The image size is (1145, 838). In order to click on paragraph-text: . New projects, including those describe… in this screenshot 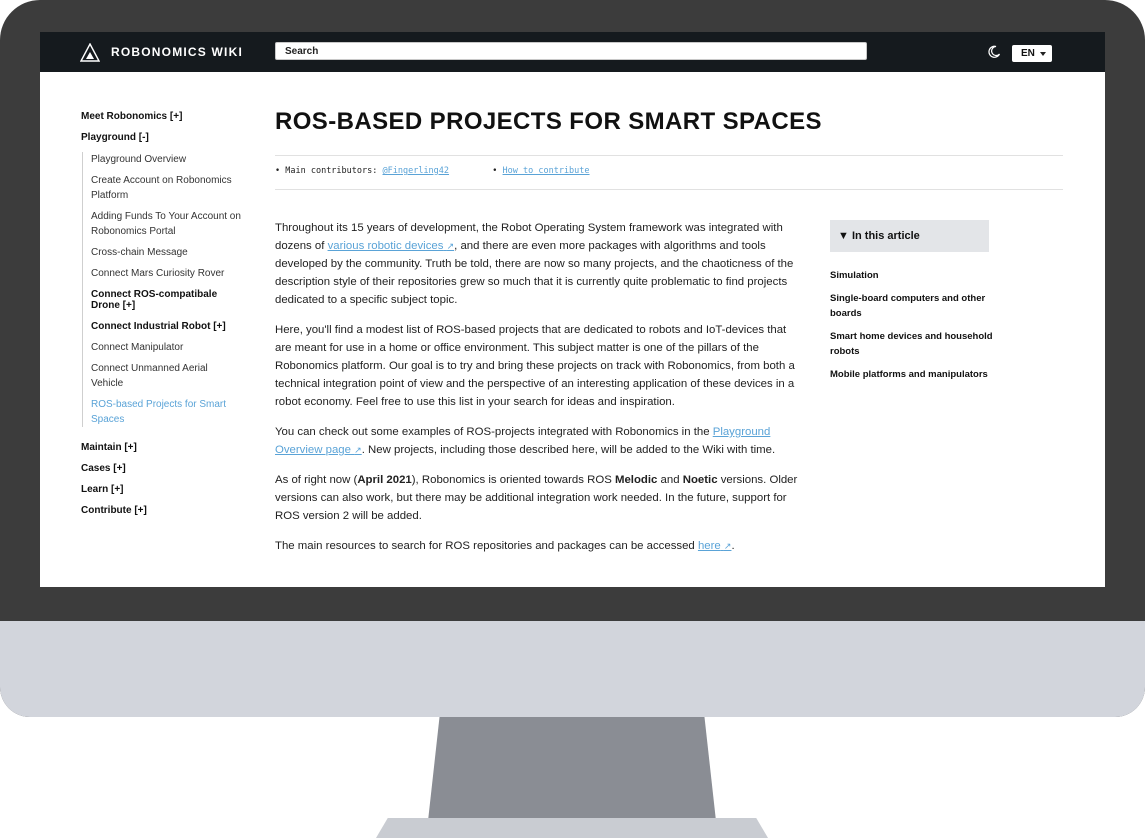, I will do `click(568, 450)`.